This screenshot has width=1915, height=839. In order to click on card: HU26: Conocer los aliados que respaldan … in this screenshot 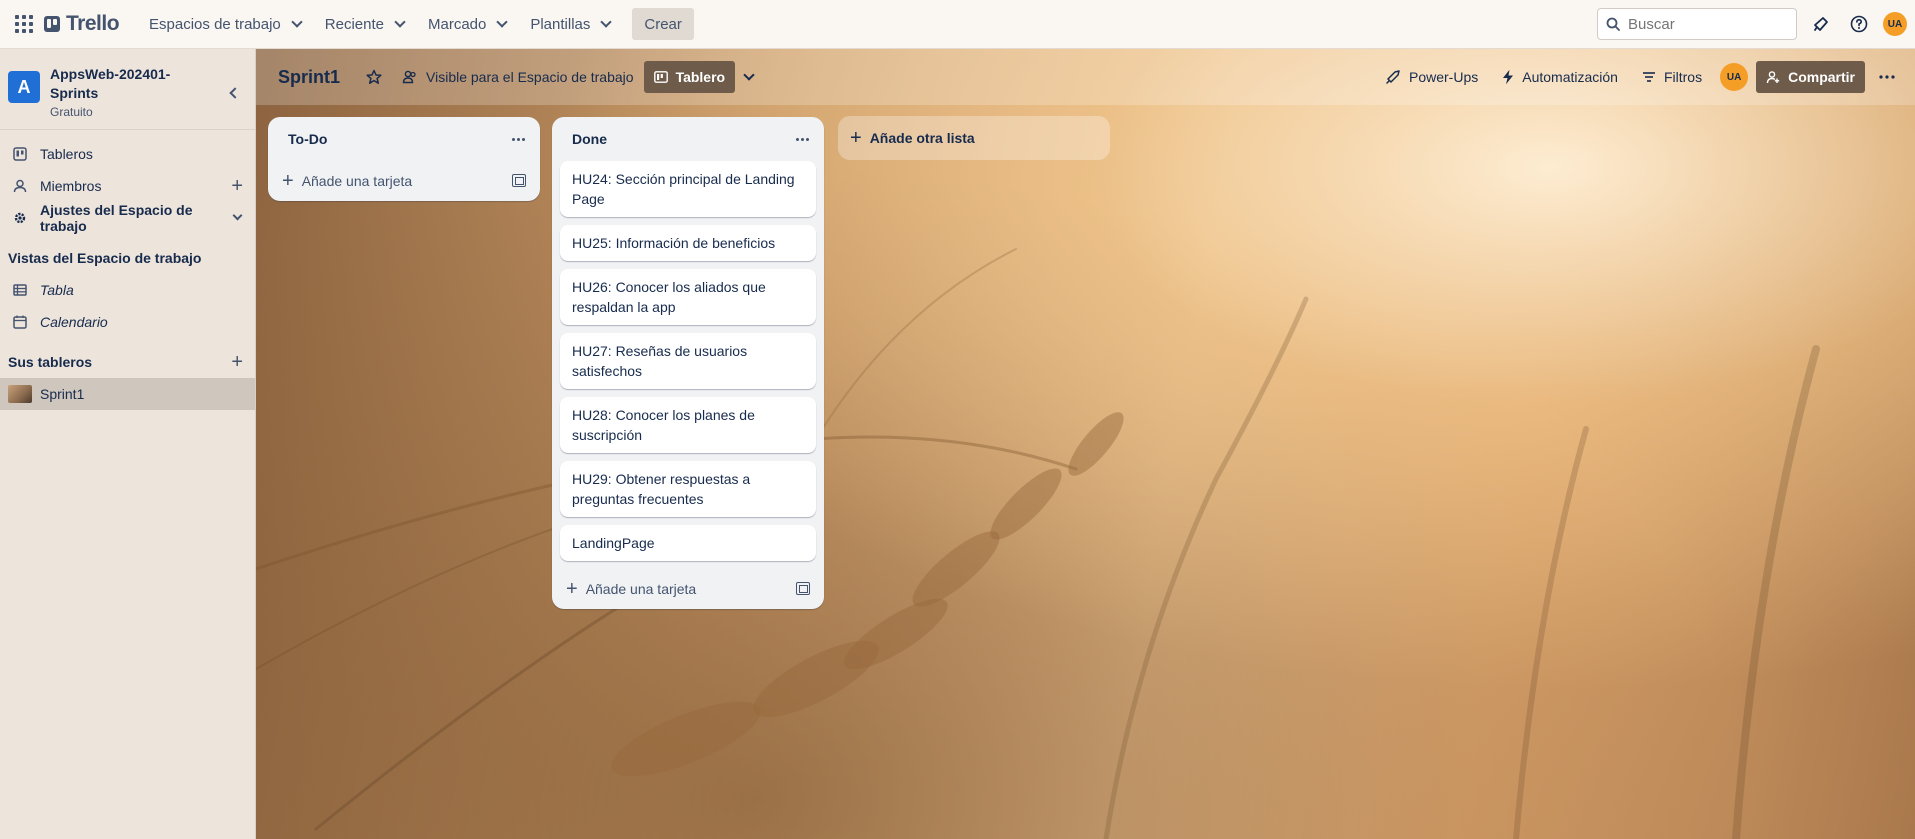, I will do `click(688, 297)`.